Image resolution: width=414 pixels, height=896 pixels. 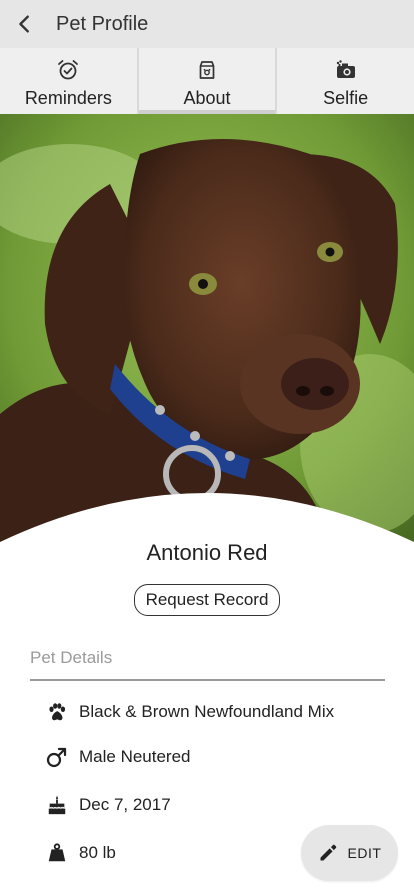 What do you see at coordinates (57, 805) in the screenshot?
I see `cake-icon` at bounding box center [57, 805].